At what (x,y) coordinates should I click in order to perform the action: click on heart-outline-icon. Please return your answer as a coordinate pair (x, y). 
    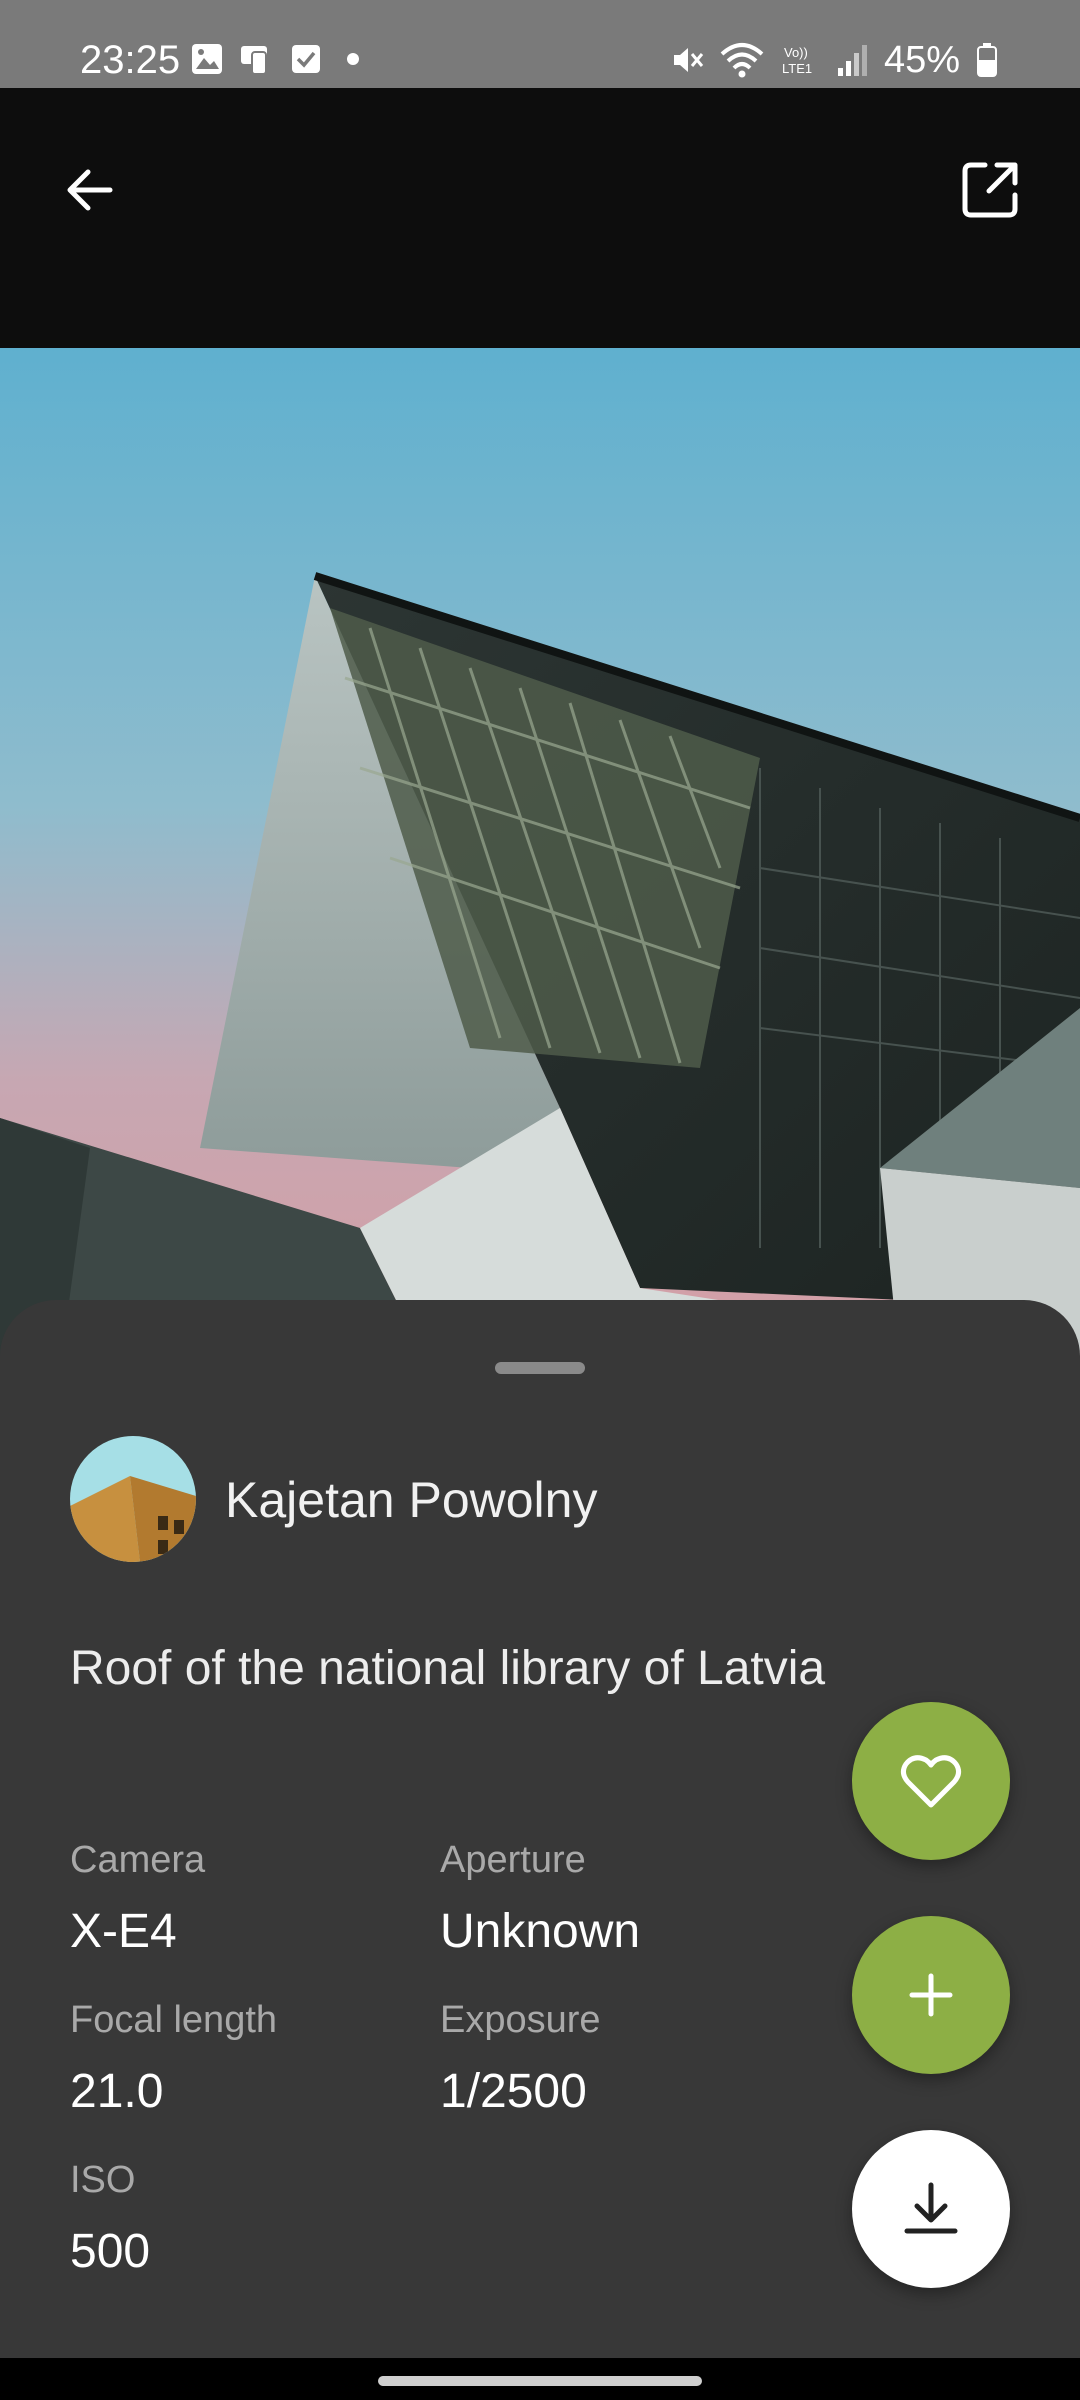
    Looking at the image, I should click on (931, 1781).